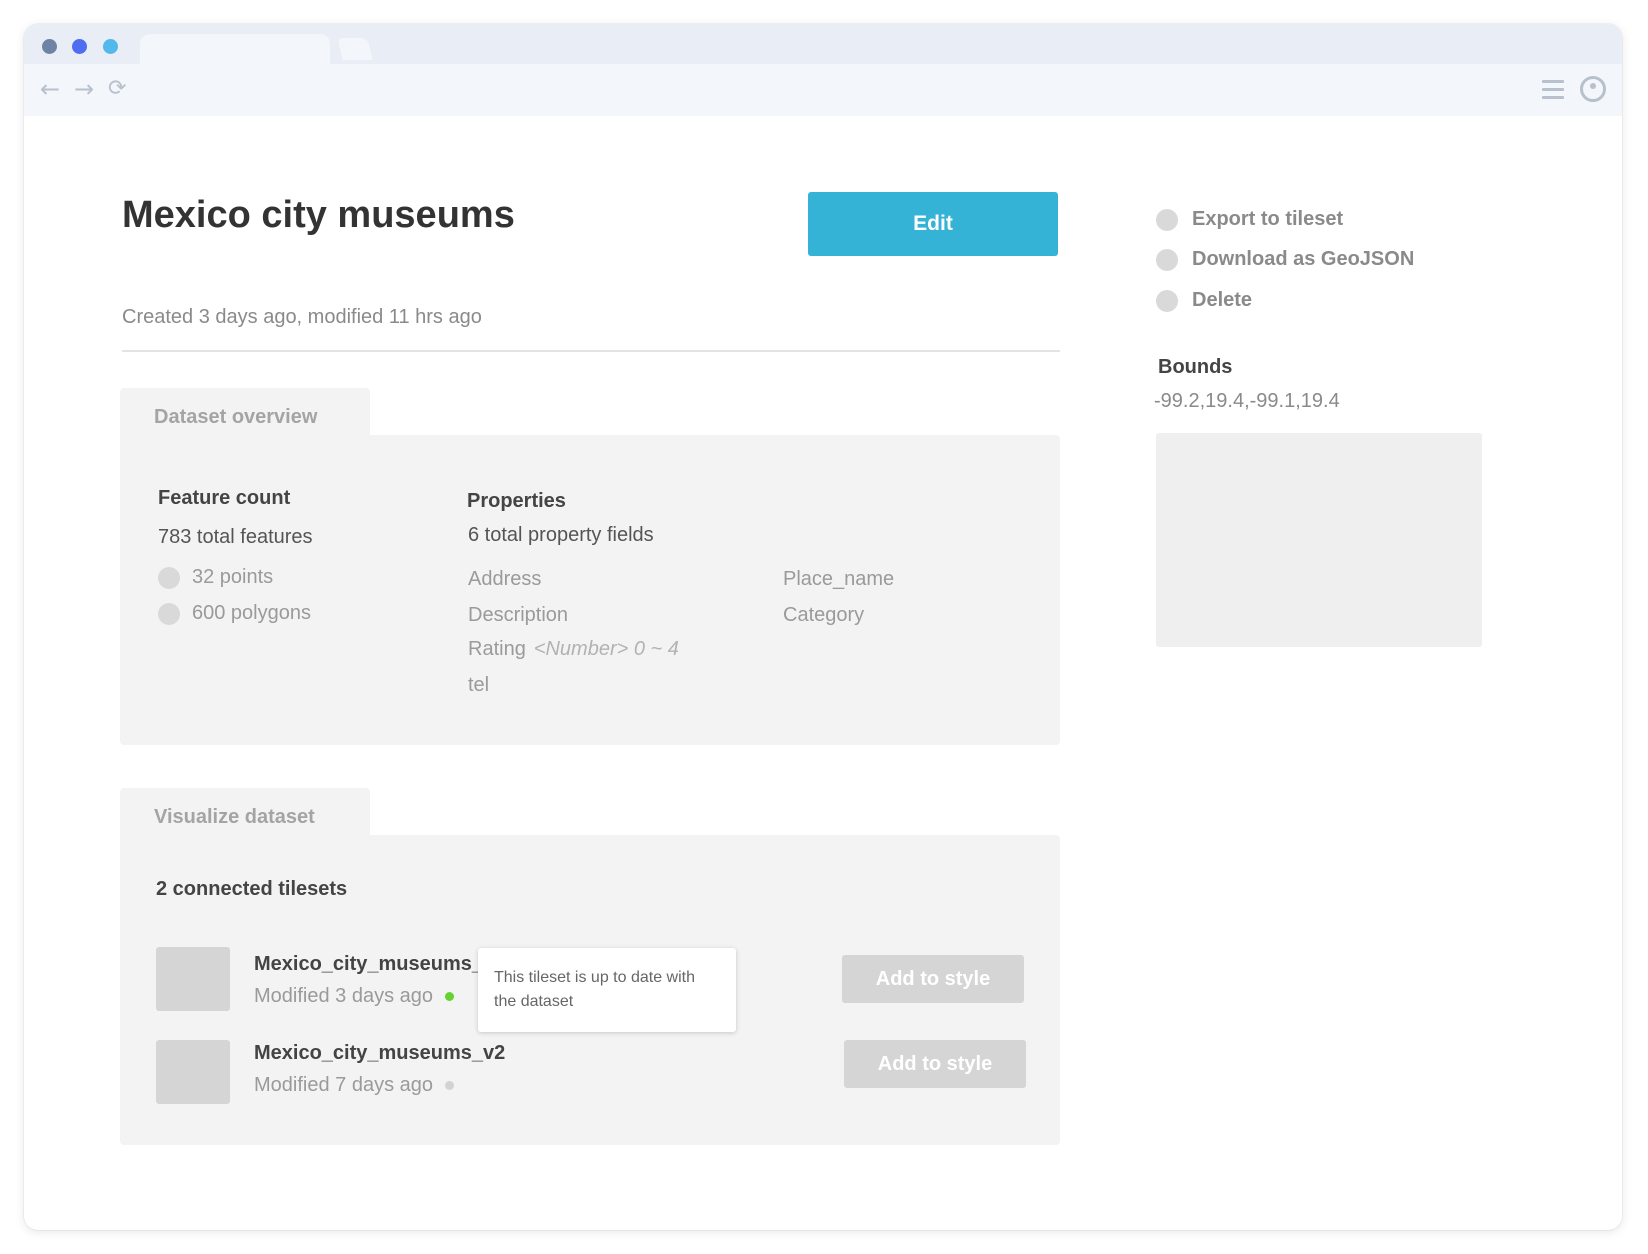 This screenshot has width=1648, height=1254. What do you see at coordinates (591, 351) in the screenshot?
I see `divider` at bounding box center [591, 351].